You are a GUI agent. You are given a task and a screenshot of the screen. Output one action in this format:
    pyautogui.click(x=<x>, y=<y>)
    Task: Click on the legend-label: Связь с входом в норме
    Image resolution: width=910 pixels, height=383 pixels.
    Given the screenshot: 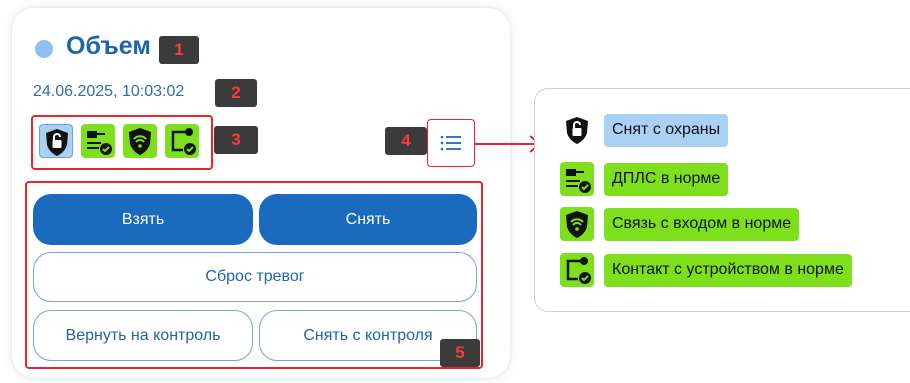 What is the action you would take?
    pyautogui.click(x=702, y=224)
    